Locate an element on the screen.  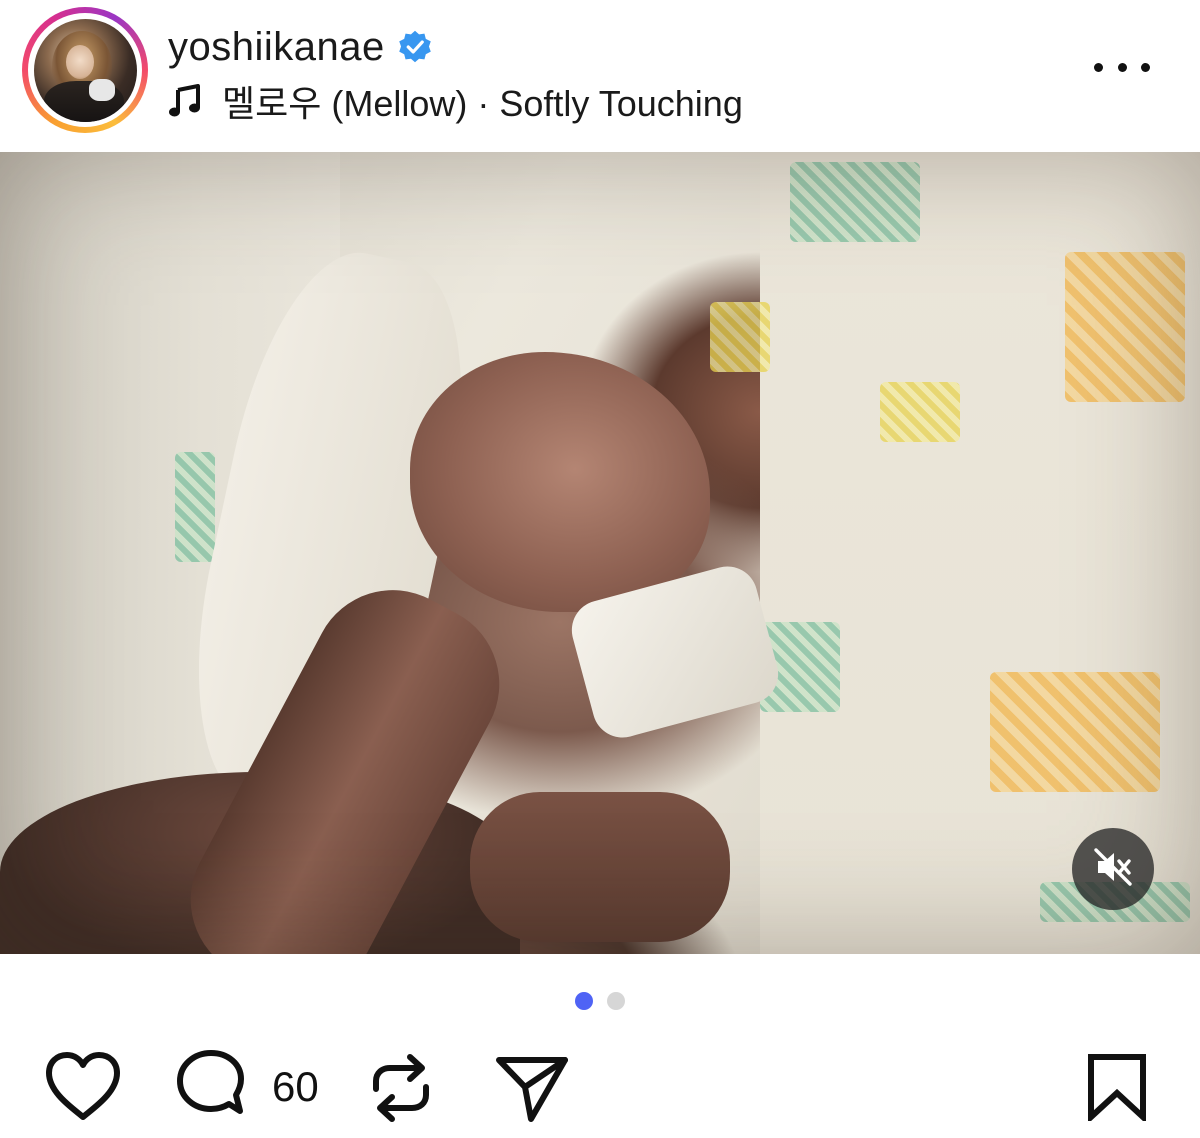
mute-toggle-button is located at coordinates (1113, 869).